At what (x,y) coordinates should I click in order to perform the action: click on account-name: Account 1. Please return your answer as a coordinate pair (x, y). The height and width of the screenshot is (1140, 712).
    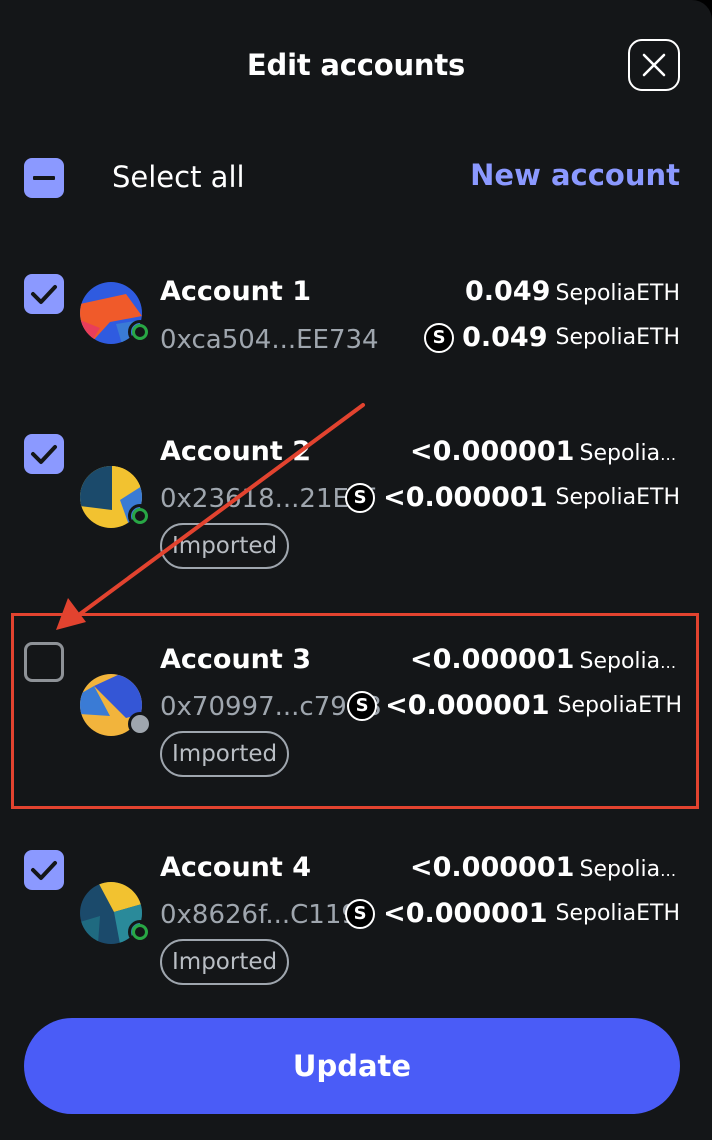
    Looking at the image, I should click on (235, 291).